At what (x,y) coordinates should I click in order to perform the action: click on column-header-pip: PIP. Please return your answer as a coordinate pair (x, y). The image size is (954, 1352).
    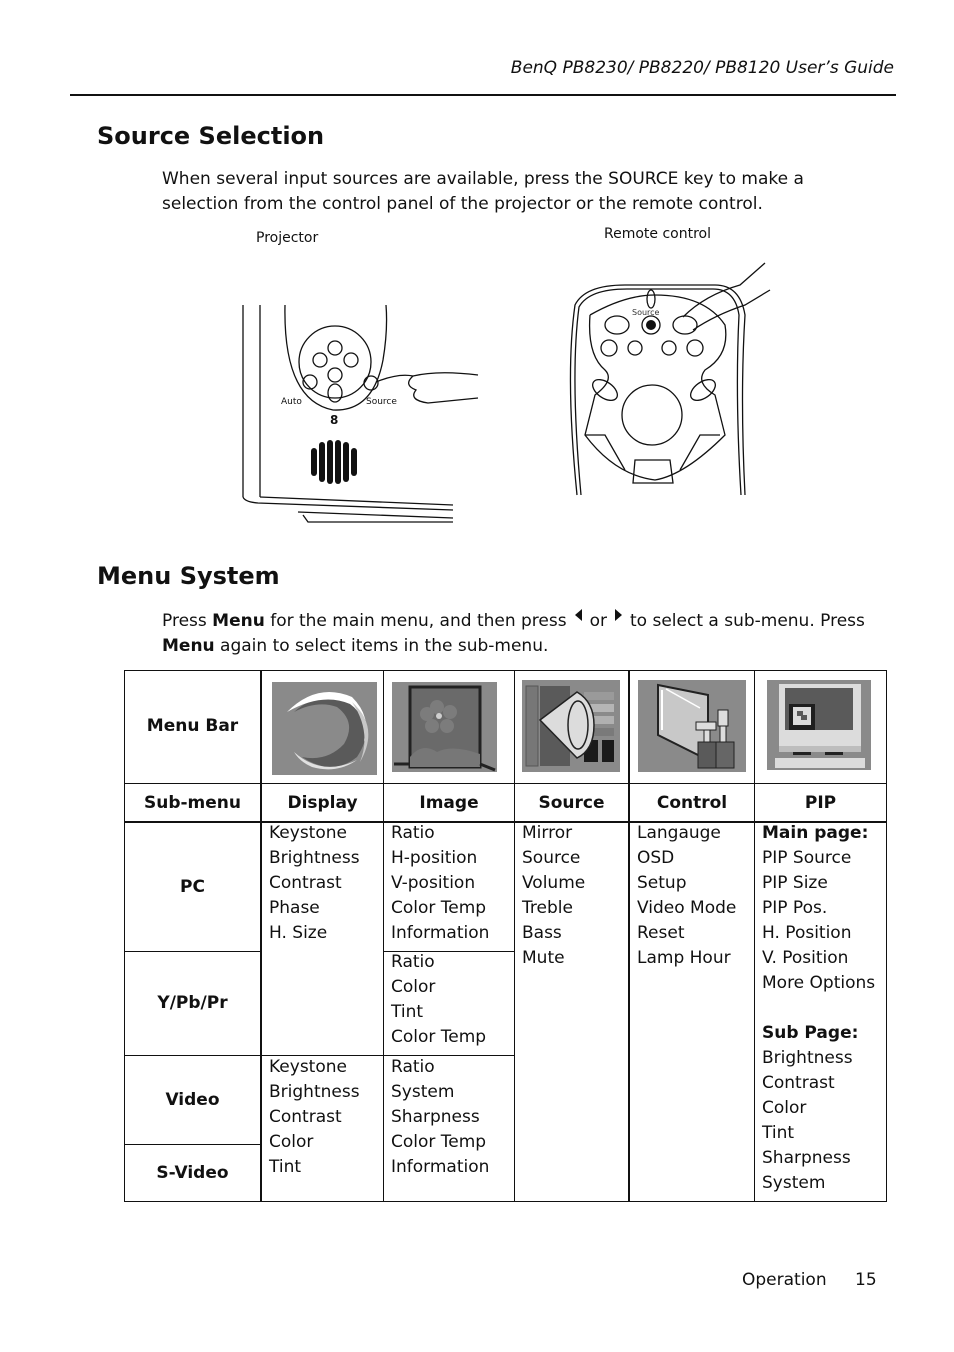
    Looking at the image, I should click on (820, 802).